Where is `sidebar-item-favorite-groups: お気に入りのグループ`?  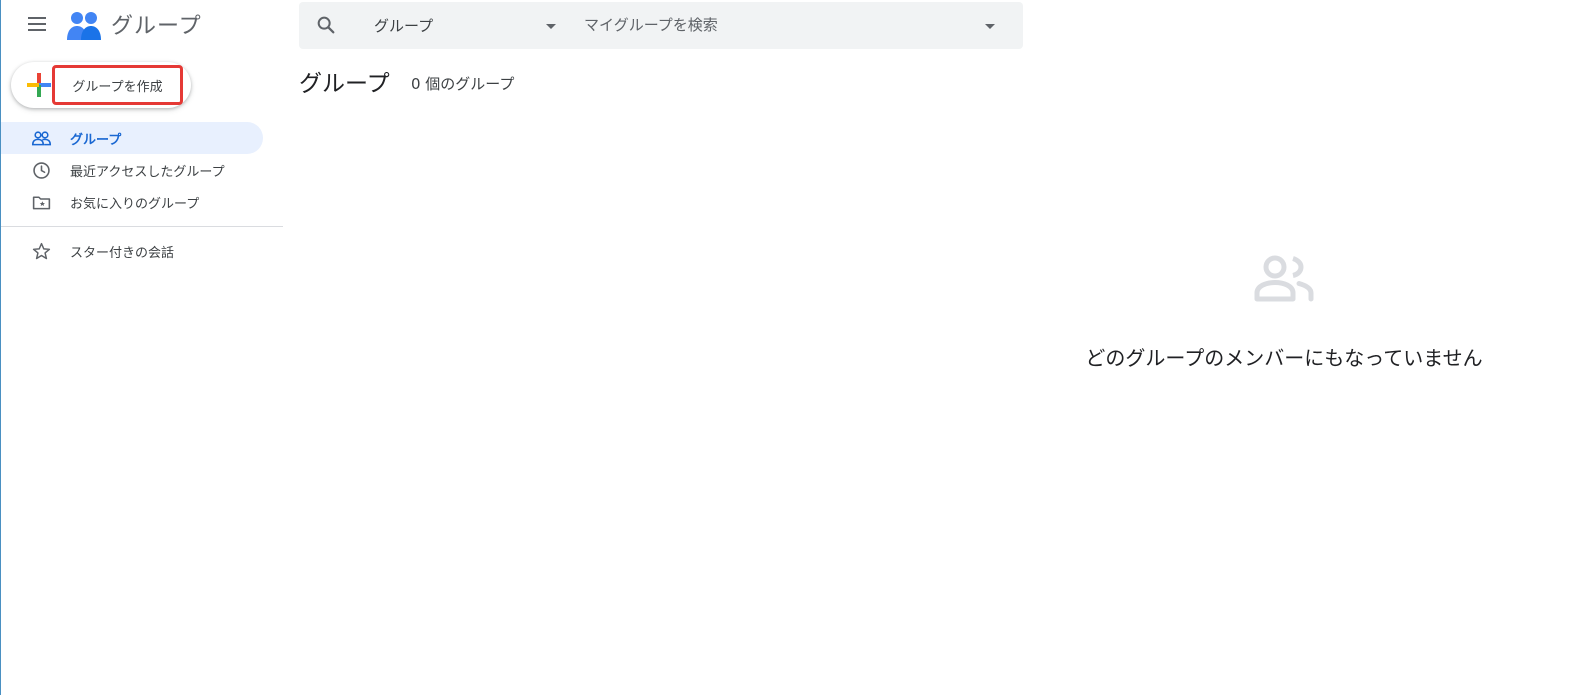 sidebar-item-favorite-groups: お気に入りのグループ is located at coordinates (132, 202).